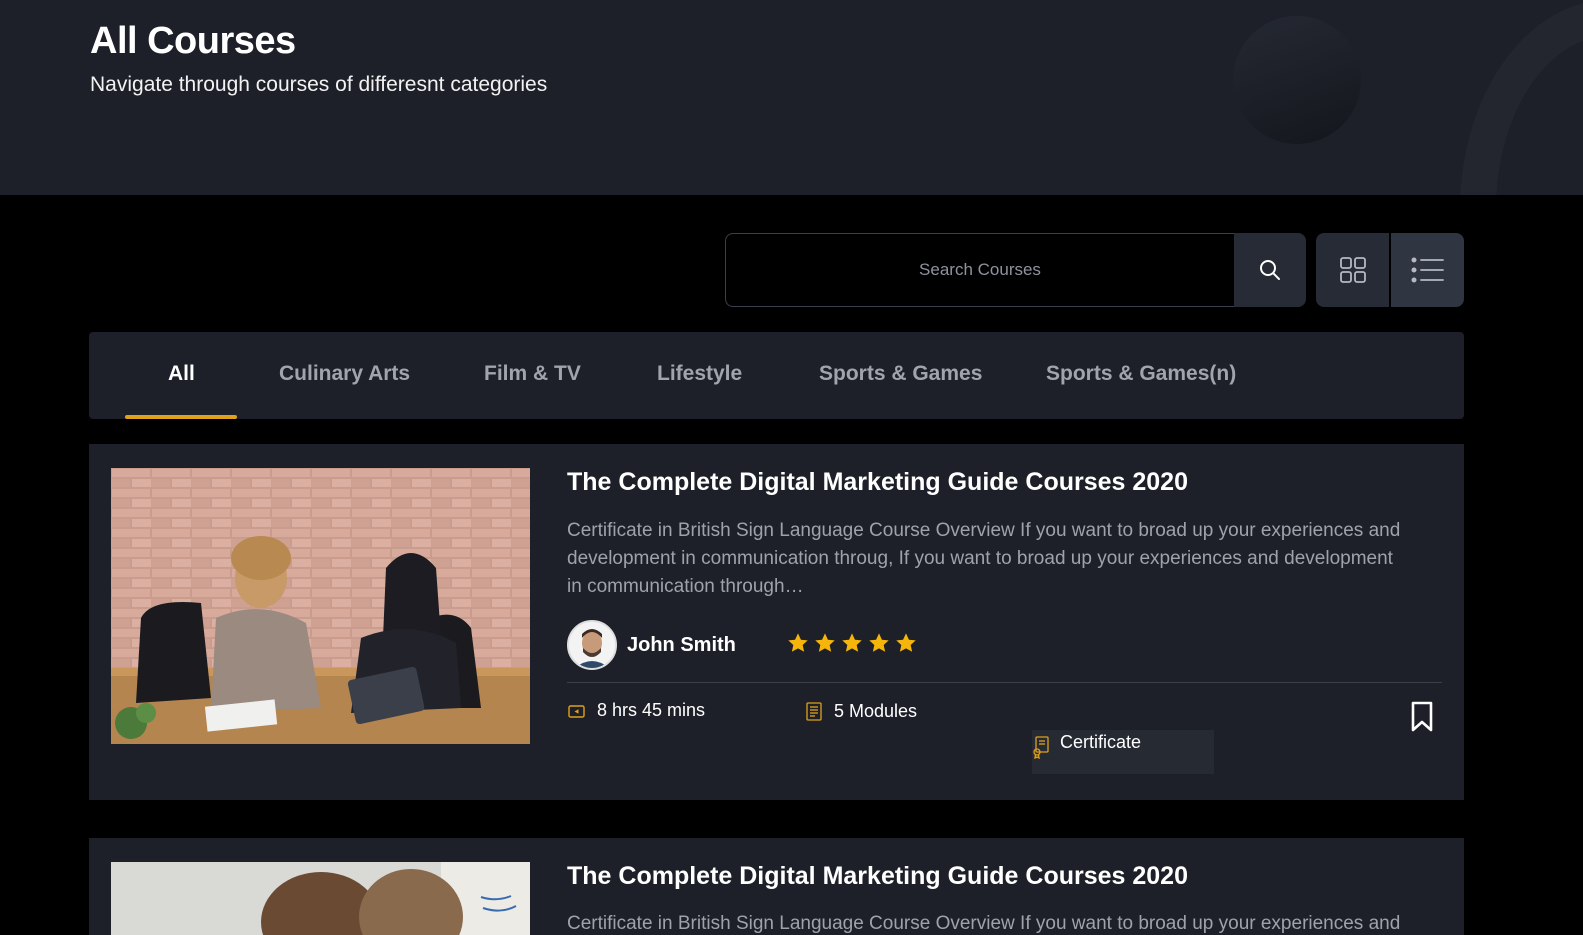  Describe the element at coordinates (1004, 682) in the screenshot. I see `card-divider` at that location.